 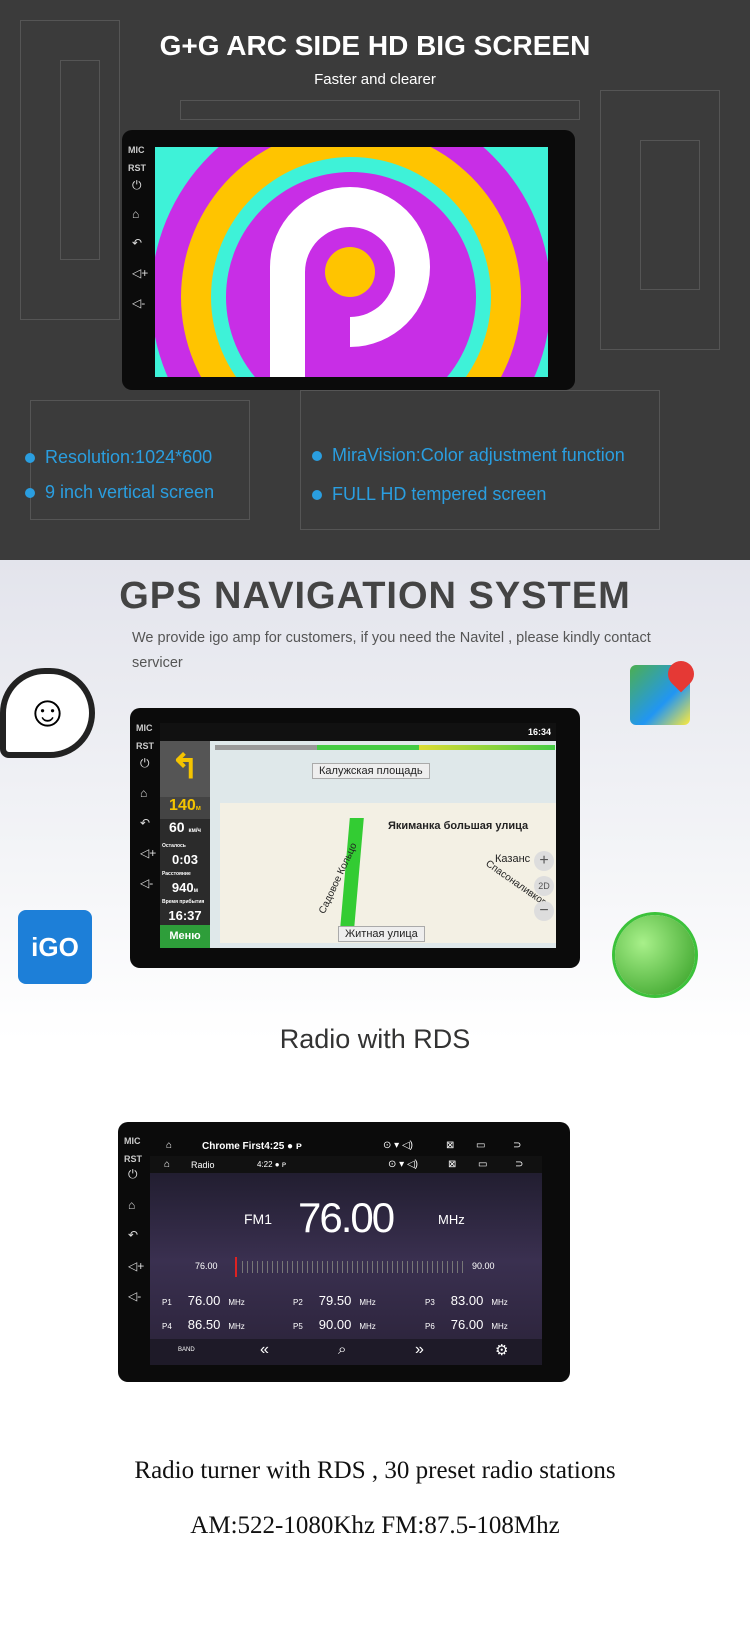 What do you see at coordinates (451, 1219) in the screenshot?
I see `frequency-unit: MHz` at bounding box center [451, 1219].